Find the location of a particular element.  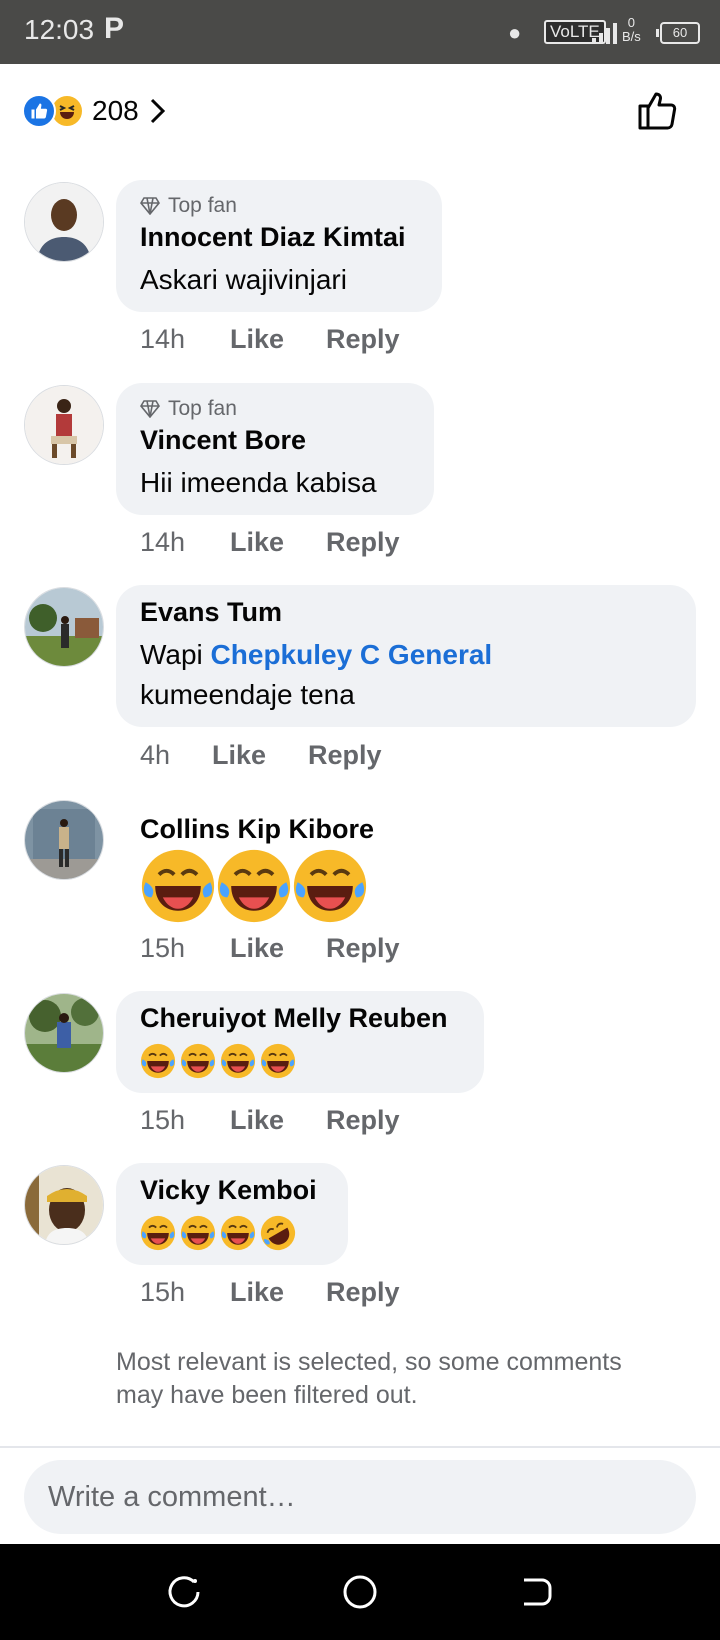

comment-author: Vincent Bore is located at coordinates (223, 440).